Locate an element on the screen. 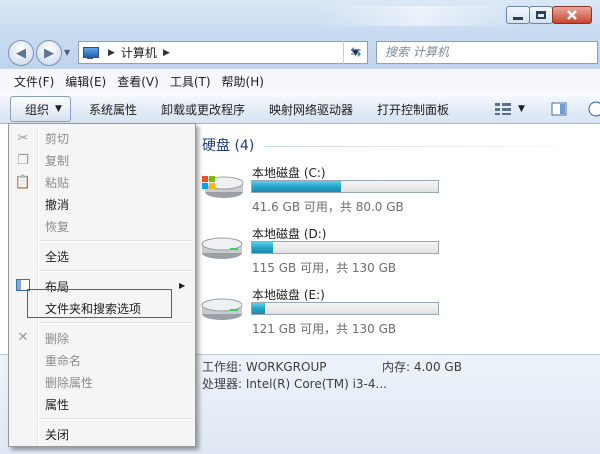 The width and height of the screenshot is (600, 454). menu-bar: 文件(F) 编辑(E) 查看(V) 工具(T) 帮助(H) is located at coordinates (300, 81).